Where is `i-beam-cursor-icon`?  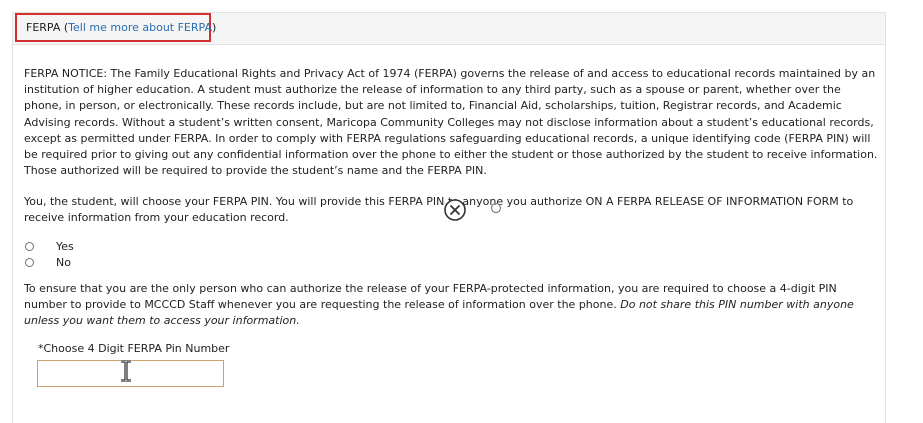 i-beam-cursor-icon is located at coordinates (126, 371).